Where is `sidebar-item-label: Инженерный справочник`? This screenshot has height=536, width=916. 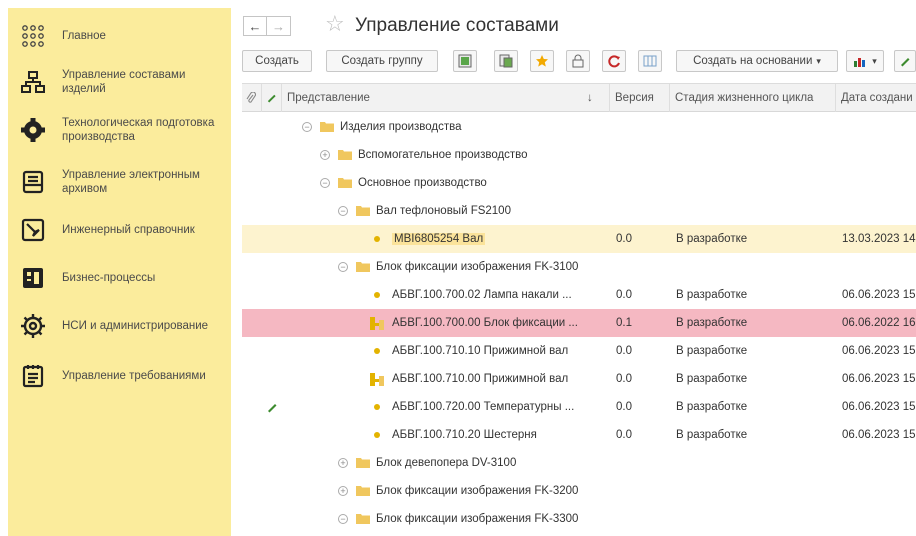 sidebar-item-label: Инженерный справочник is located at coordinates (128, 230).